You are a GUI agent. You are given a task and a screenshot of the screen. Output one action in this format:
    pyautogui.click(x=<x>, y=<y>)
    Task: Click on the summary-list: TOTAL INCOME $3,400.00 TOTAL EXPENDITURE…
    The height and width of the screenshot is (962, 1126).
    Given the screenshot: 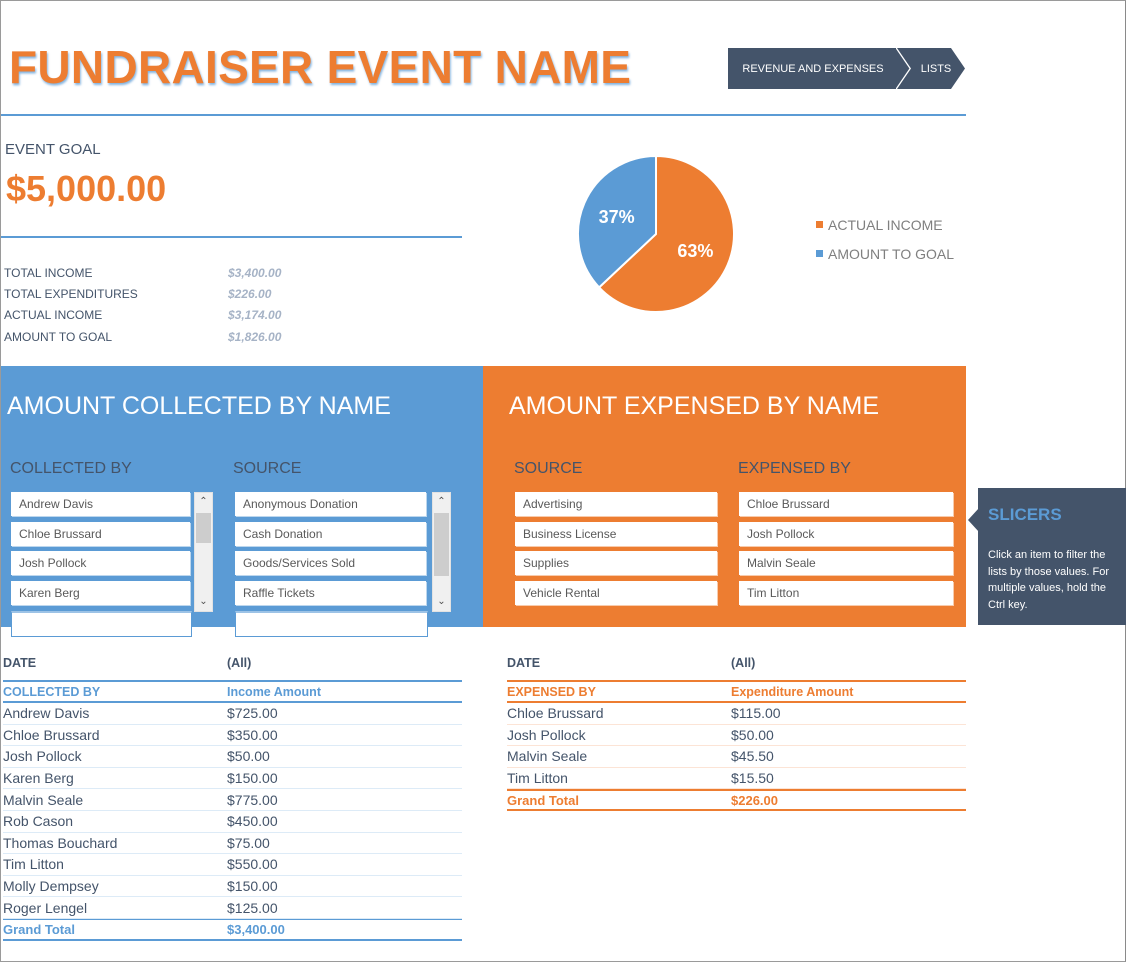 What is the action you would take?
    pyautogui.click(x=154, y=304)
    